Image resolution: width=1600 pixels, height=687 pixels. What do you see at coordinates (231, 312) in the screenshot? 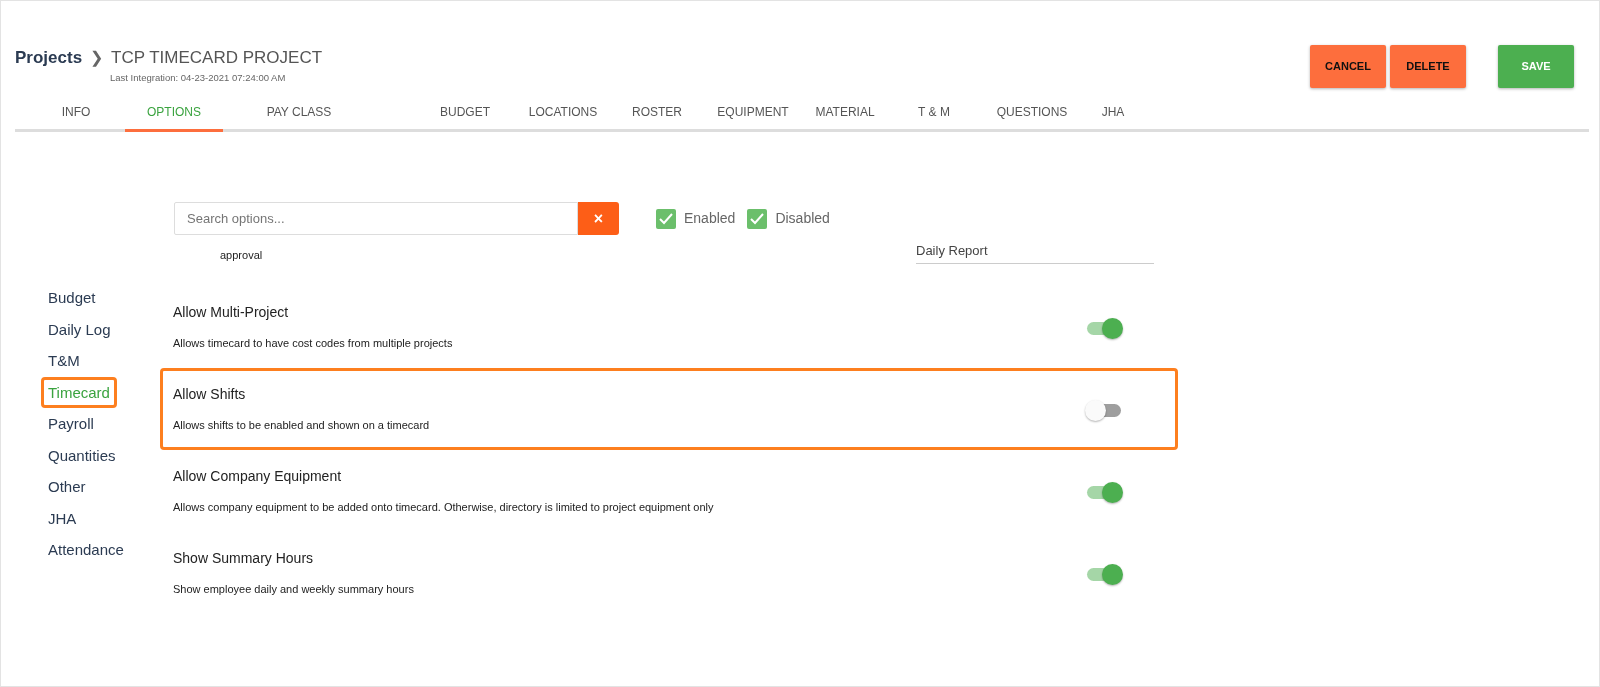
I see `option-title: Allow Multi-Project` at bounding box center [231, 312].